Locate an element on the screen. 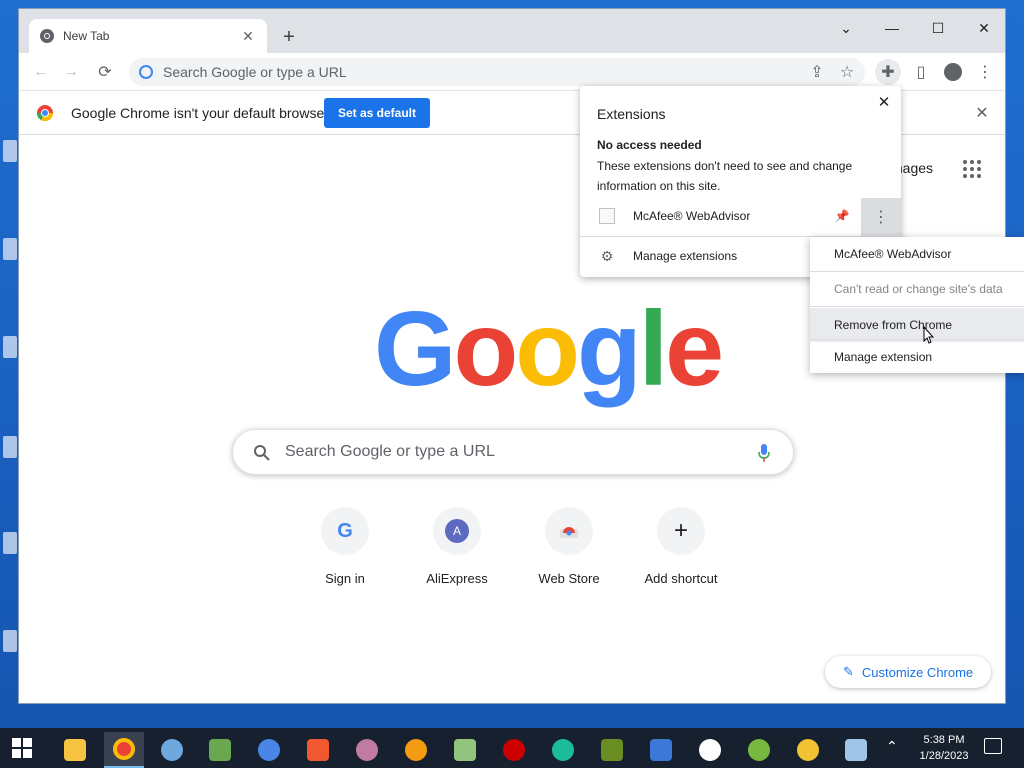 This screenshot has width=1024, height=768. omnibox: Search Google or type a URL is located at coordinates (497, 72).